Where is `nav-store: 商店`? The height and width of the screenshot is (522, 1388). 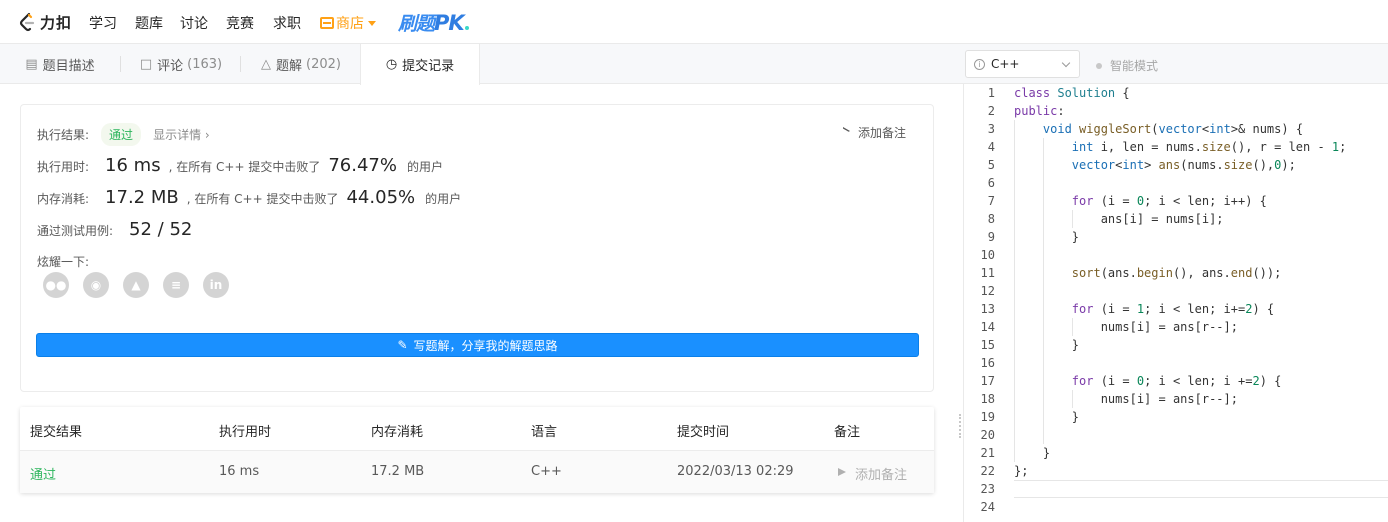 nav-store: 商店 is located at coordinates (348, 23).